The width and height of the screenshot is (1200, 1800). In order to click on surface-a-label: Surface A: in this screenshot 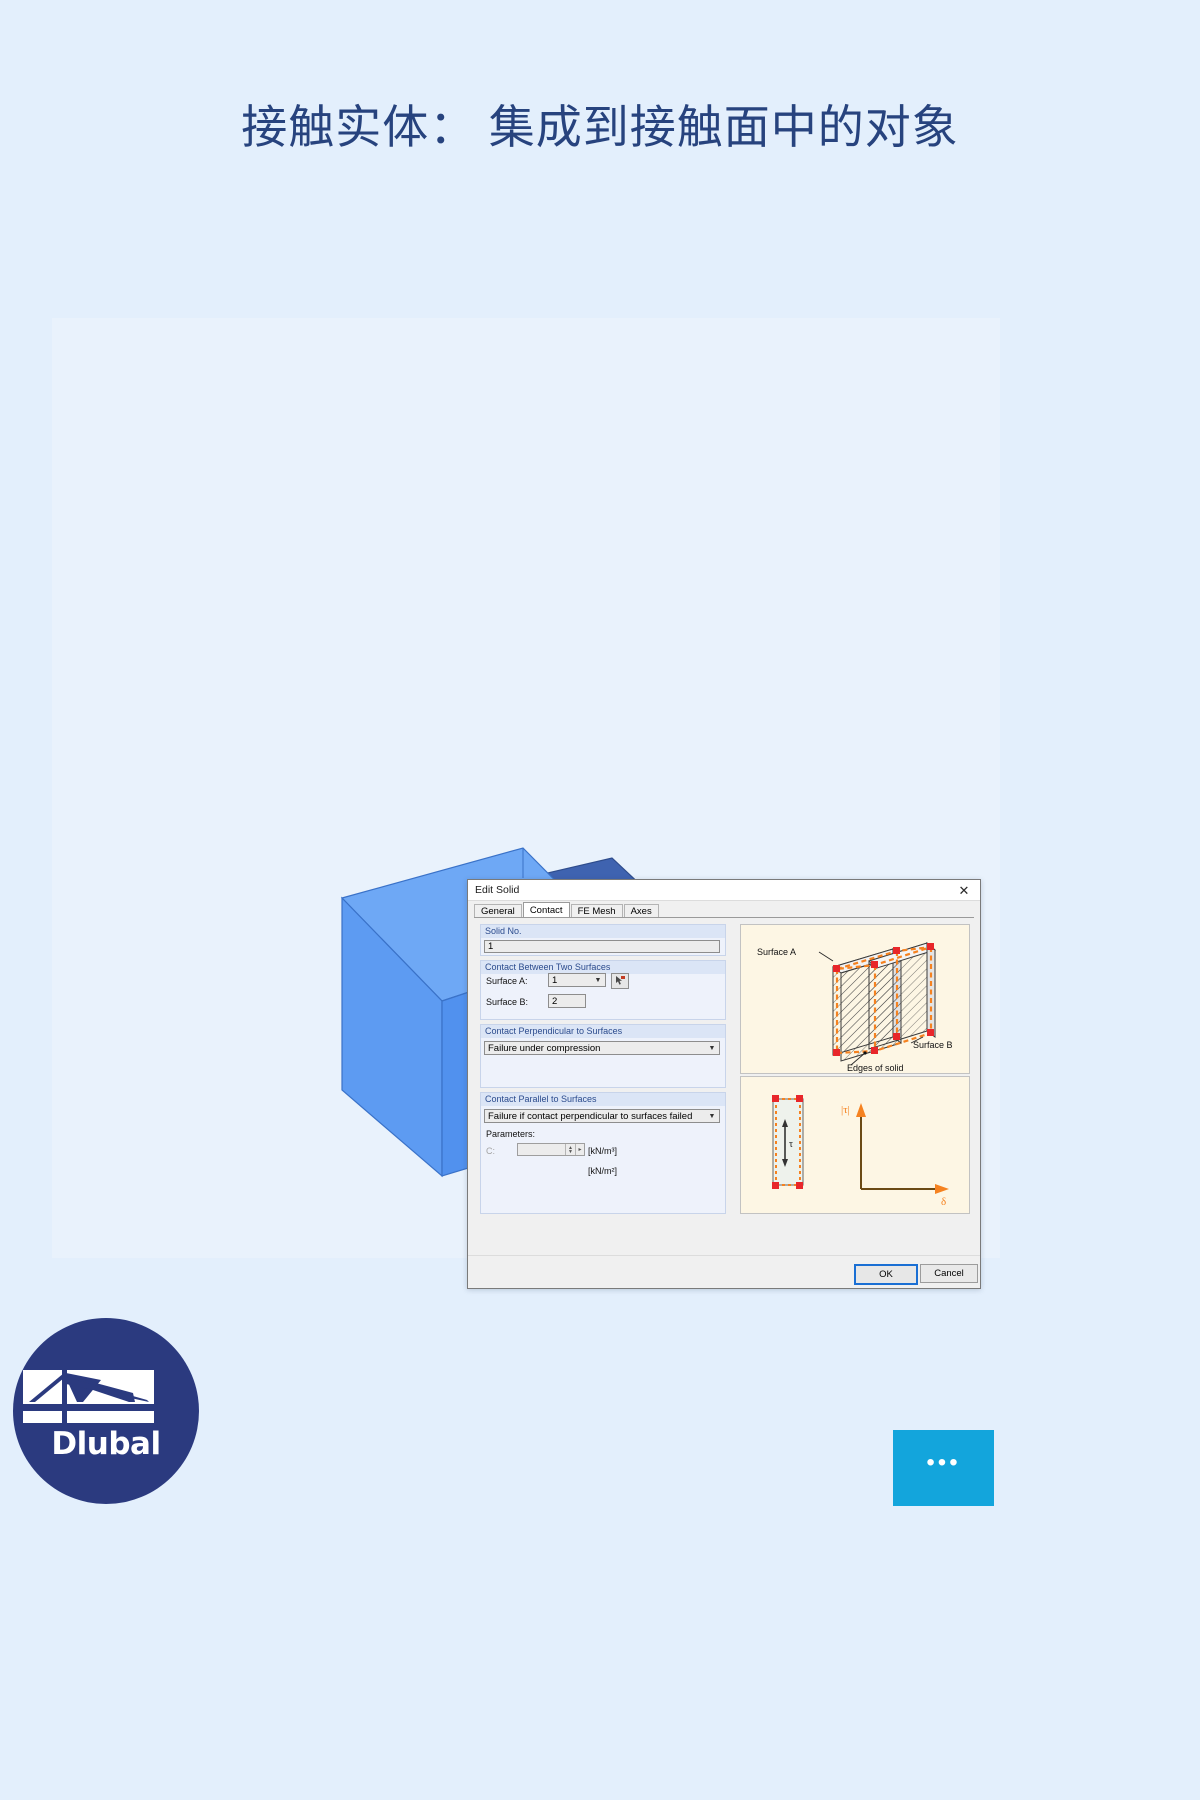, I will do `click(507, 981)`.